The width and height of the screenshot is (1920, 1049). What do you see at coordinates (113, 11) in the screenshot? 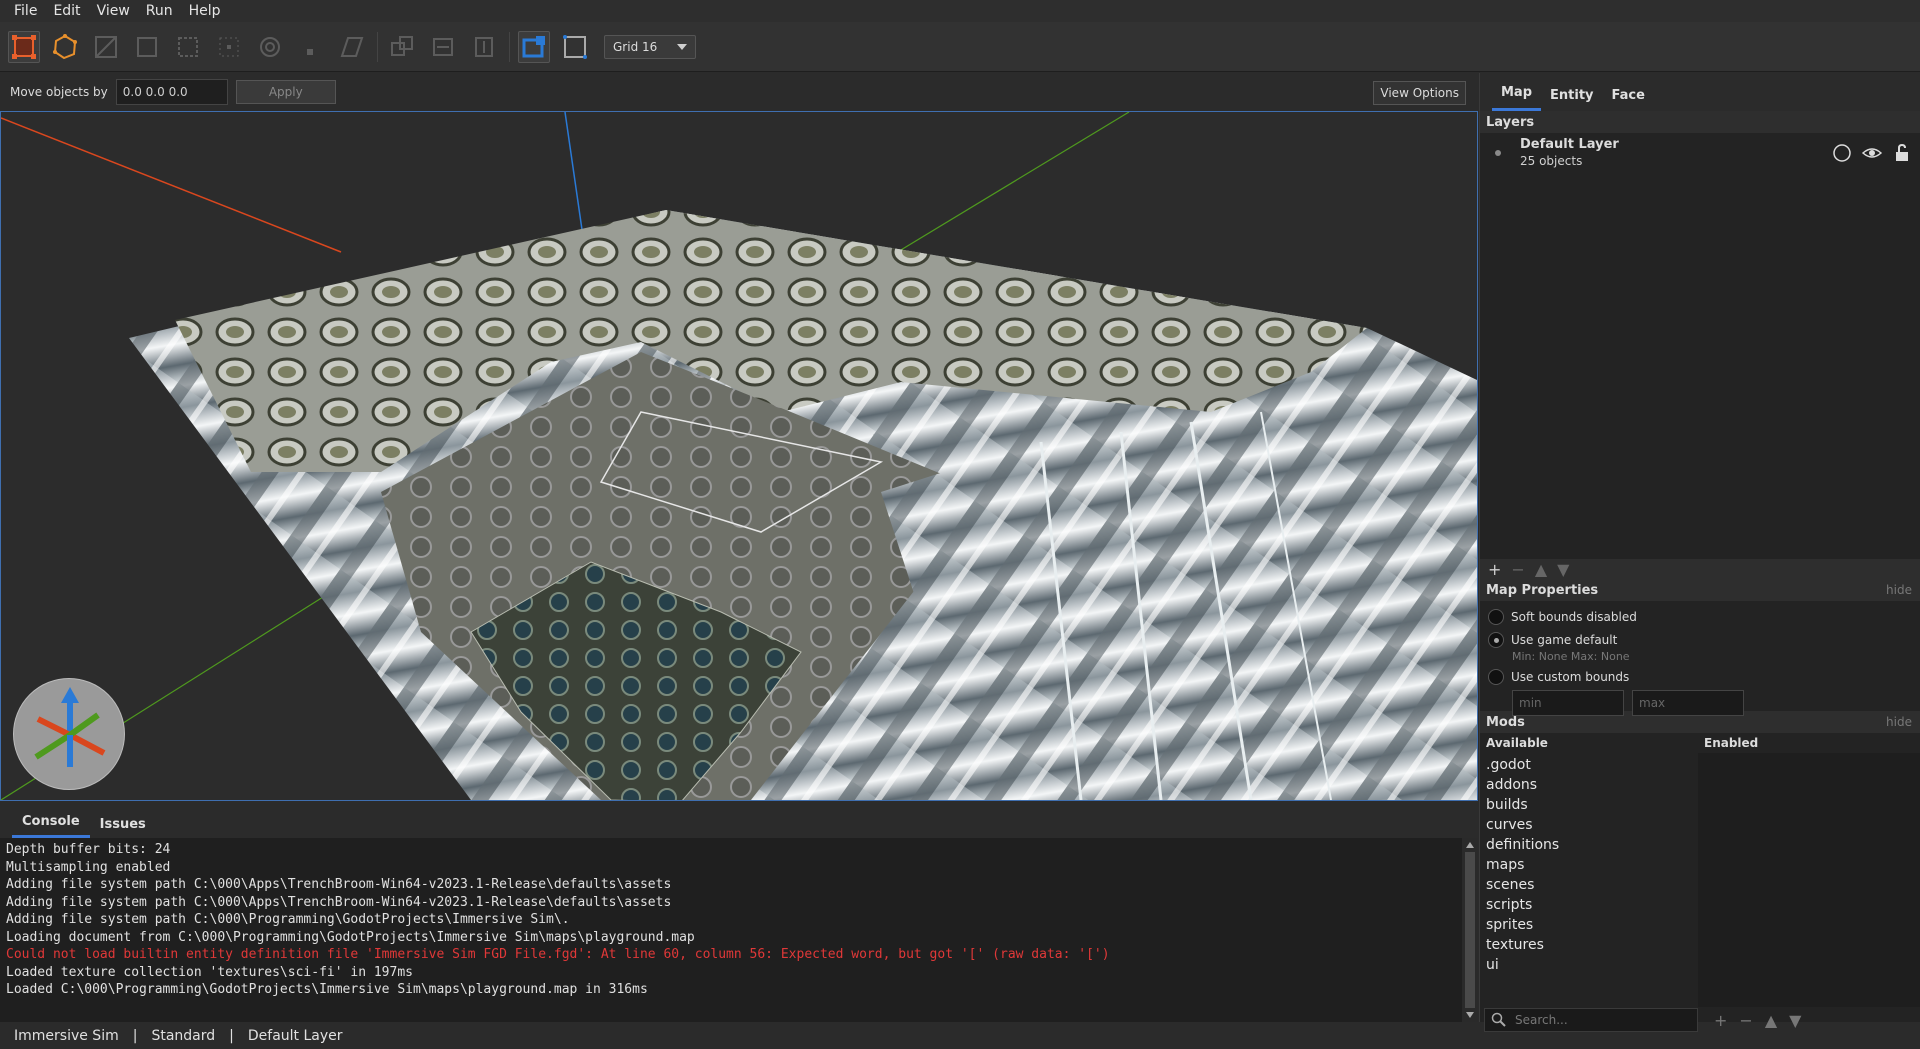
I see `menu-view: View` at bounding box center [113, 11].